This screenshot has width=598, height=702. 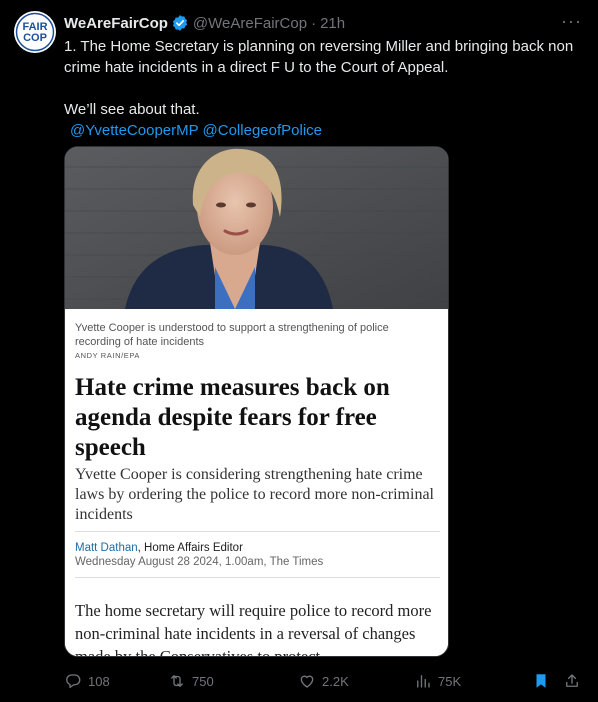 I want to click on fair-cop-logo: FAIR COP, so click(x=35, y=32).